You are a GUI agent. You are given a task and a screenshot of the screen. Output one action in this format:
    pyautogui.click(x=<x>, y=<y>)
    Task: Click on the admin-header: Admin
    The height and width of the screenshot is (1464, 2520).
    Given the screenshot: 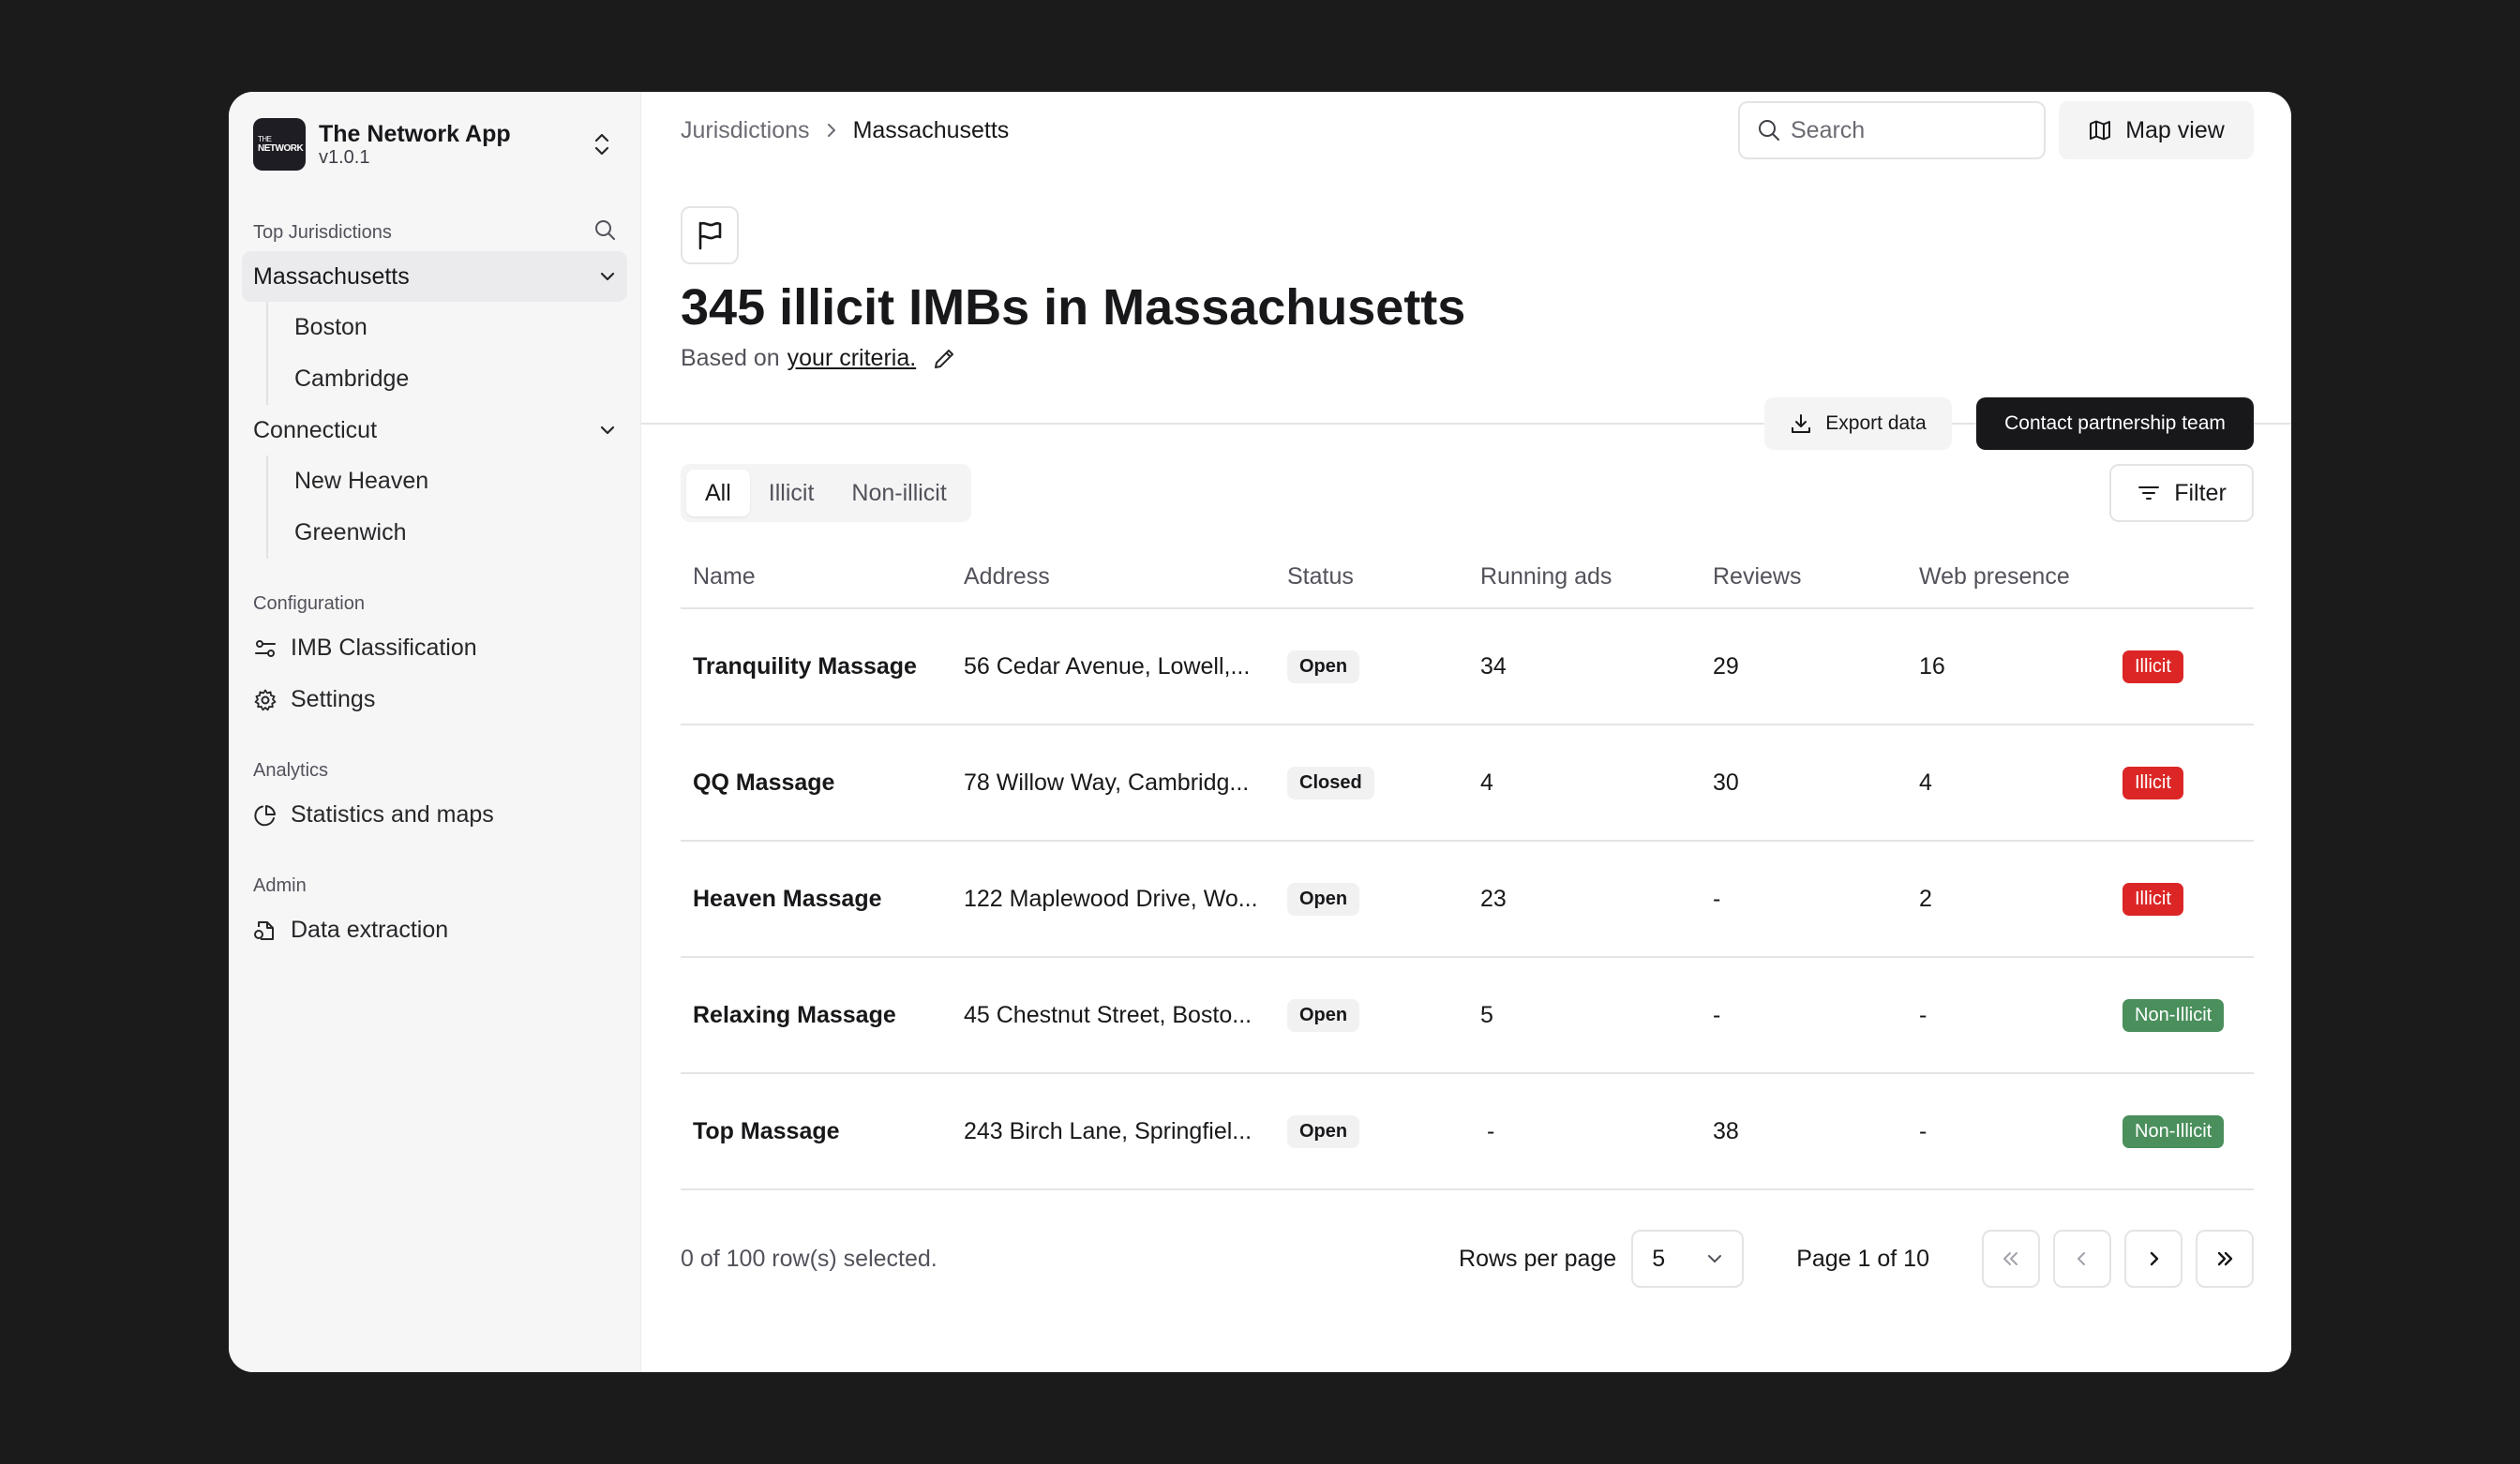 What is the action you would take?
    pyautogui.click(x=434, y=885)
    